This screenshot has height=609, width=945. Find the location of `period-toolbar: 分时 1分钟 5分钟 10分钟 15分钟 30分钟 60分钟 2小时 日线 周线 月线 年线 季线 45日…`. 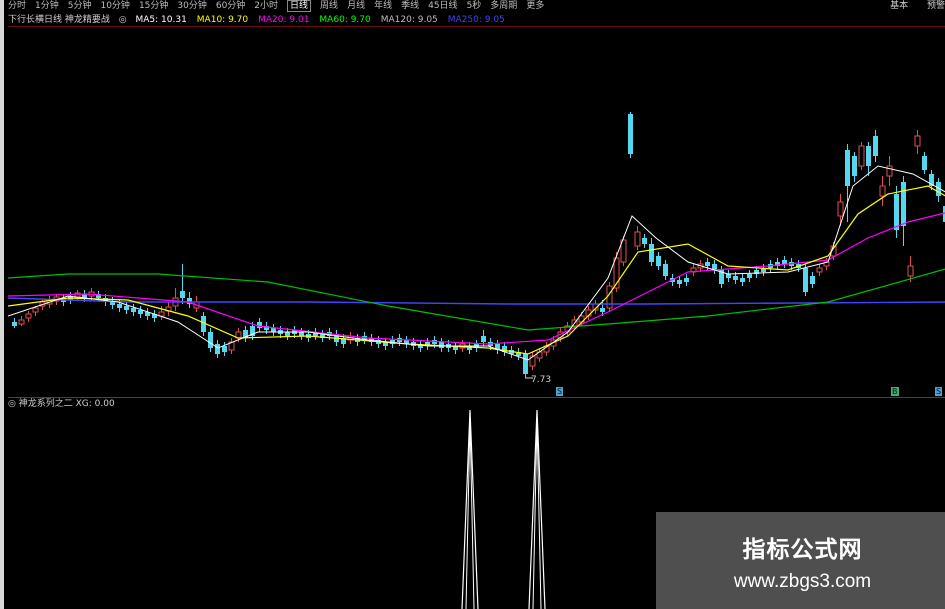

period-toolbar: 分时 1分钟 5分钟 10分钟 15分钟 30分钟 60分钟 2小时 日线 周线 月线 年线 季线 45日… is located at coordinates (476, 6).